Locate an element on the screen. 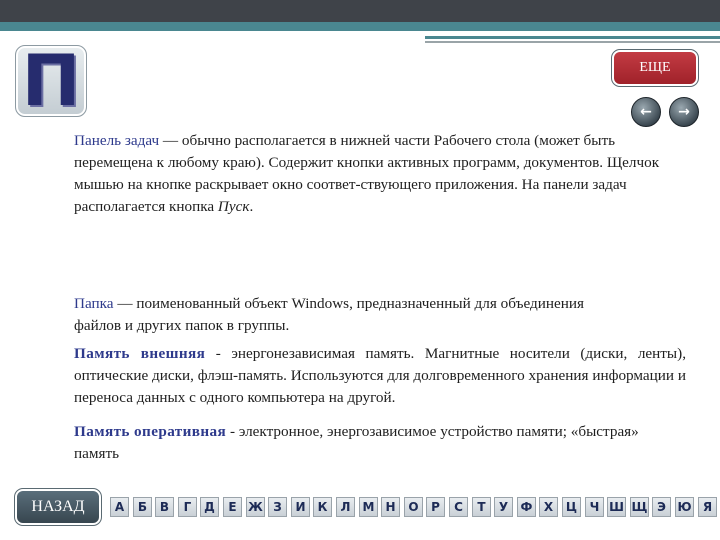 This screenshot has width=720, height=540. more-button-label: ЕЩЕ is located at coordinates (655, 67).